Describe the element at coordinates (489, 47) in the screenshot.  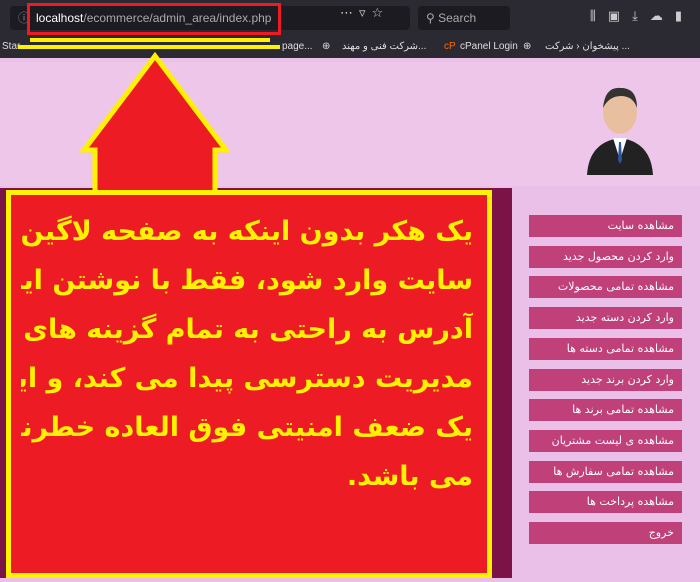
I see `bookmark: cPanel Login` at that location.